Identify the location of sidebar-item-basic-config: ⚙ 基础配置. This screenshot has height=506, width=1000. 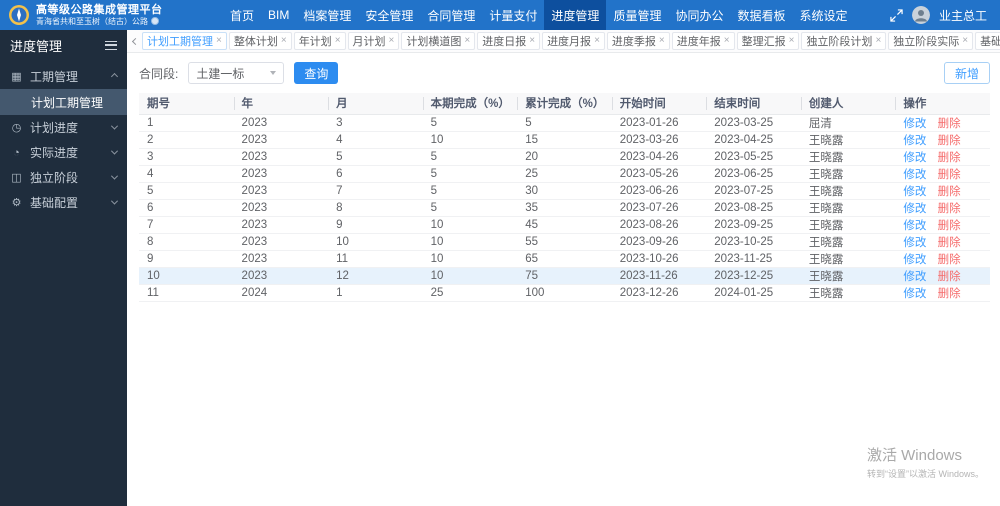
(63, 202).